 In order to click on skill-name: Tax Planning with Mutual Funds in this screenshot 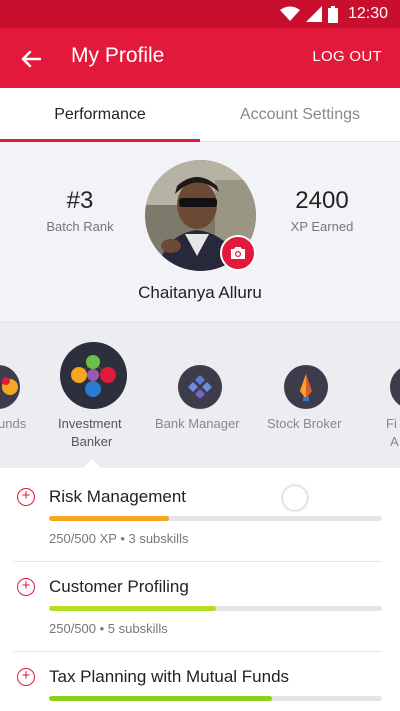, I will do `click(169, 676)`.